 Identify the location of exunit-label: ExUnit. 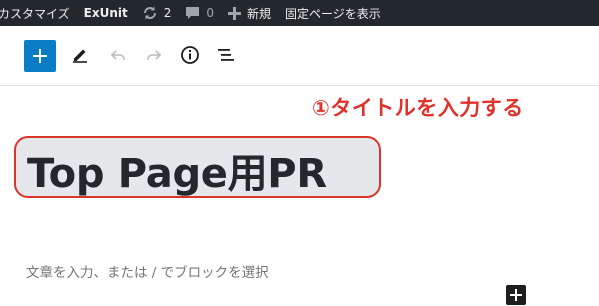
(105, 13).